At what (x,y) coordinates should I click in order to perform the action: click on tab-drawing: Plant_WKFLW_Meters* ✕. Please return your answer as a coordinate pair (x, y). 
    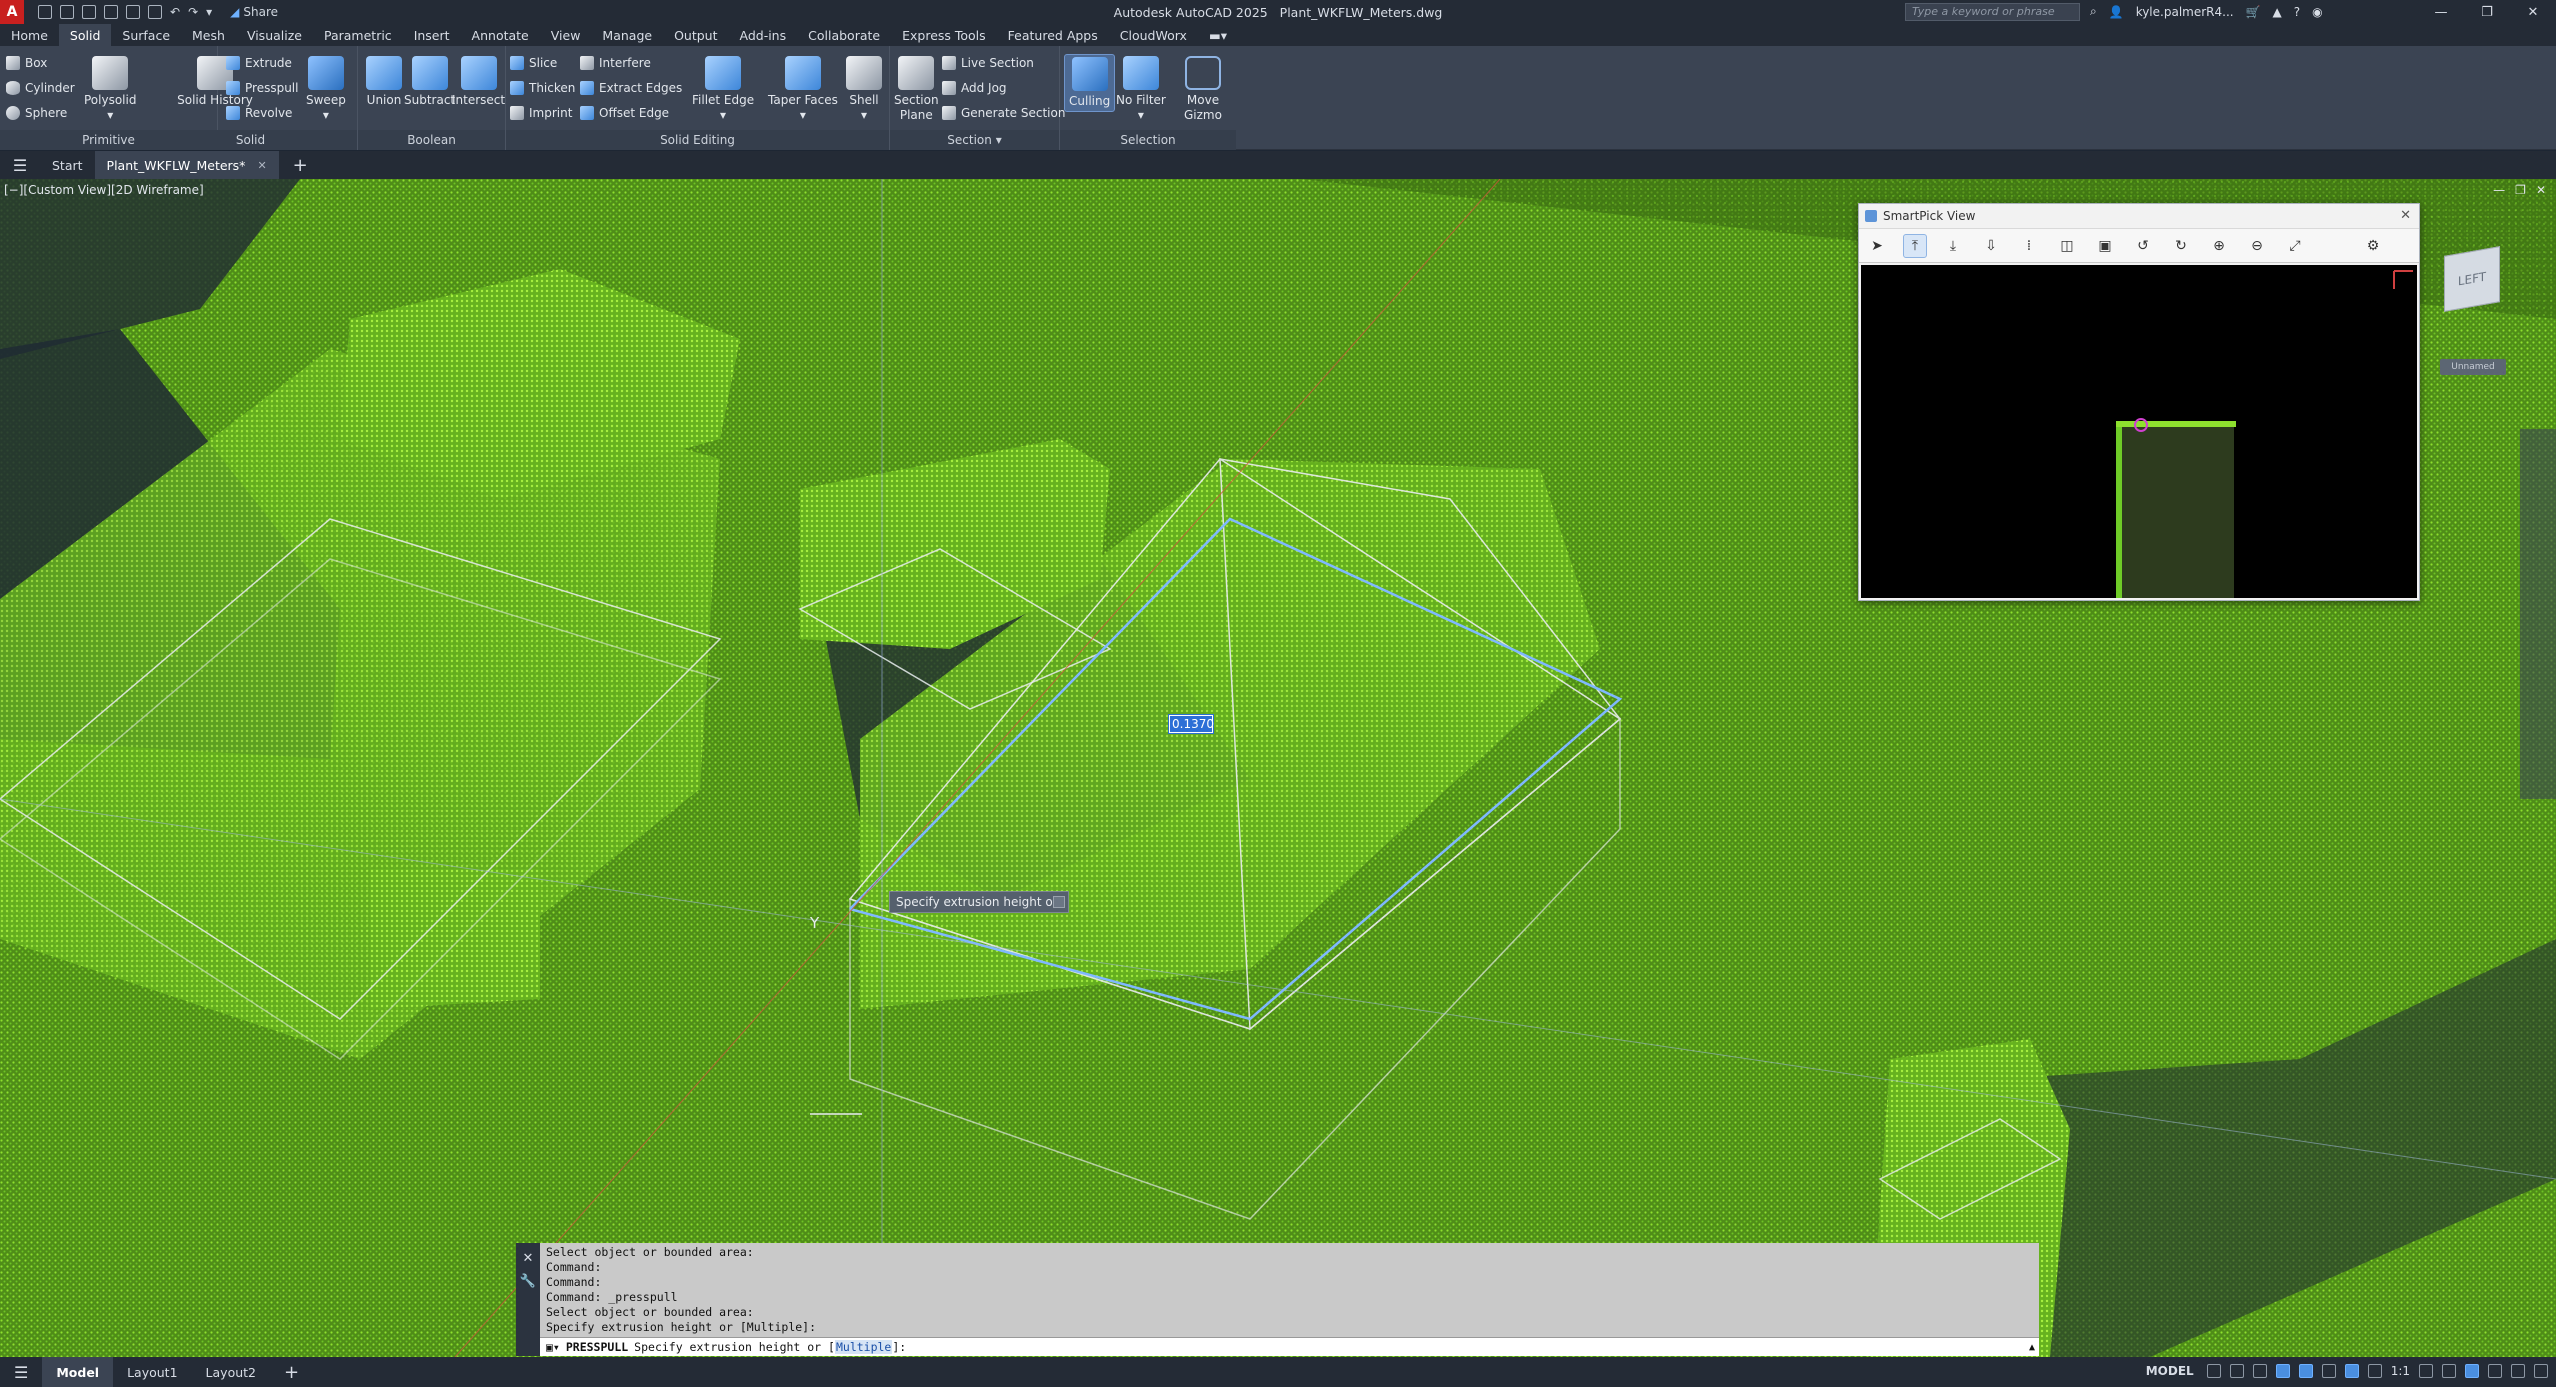
    Looking at the image, I should click on (186, 165).